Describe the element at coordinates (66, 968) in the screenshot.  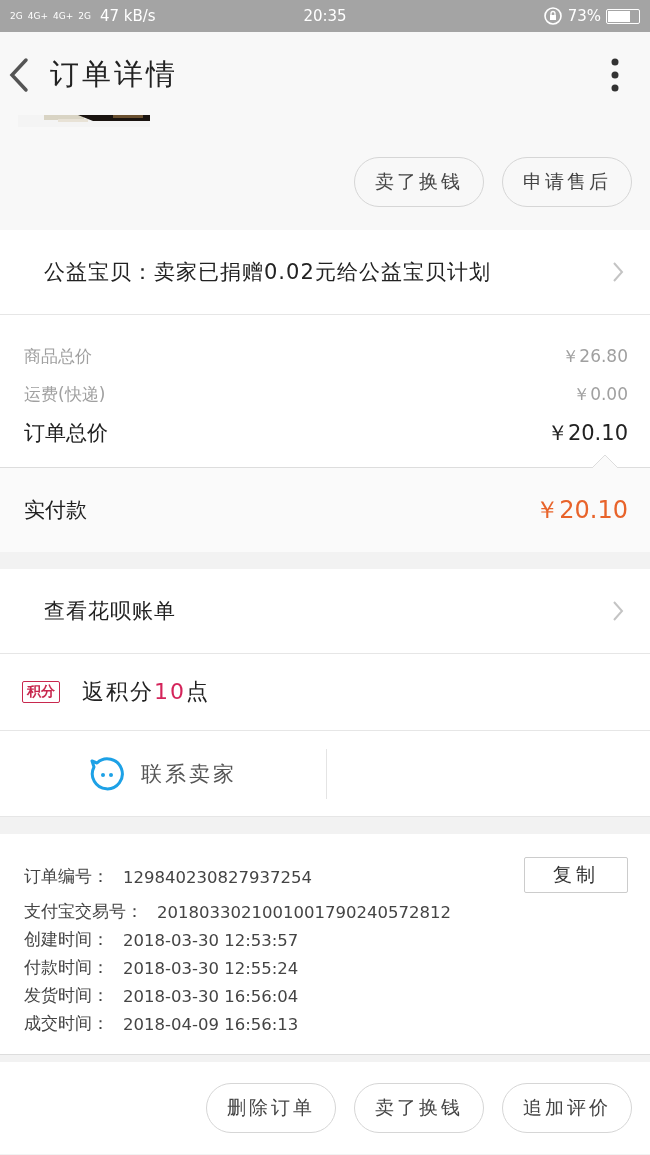
I see `info-label: 付款时间：` at that location.